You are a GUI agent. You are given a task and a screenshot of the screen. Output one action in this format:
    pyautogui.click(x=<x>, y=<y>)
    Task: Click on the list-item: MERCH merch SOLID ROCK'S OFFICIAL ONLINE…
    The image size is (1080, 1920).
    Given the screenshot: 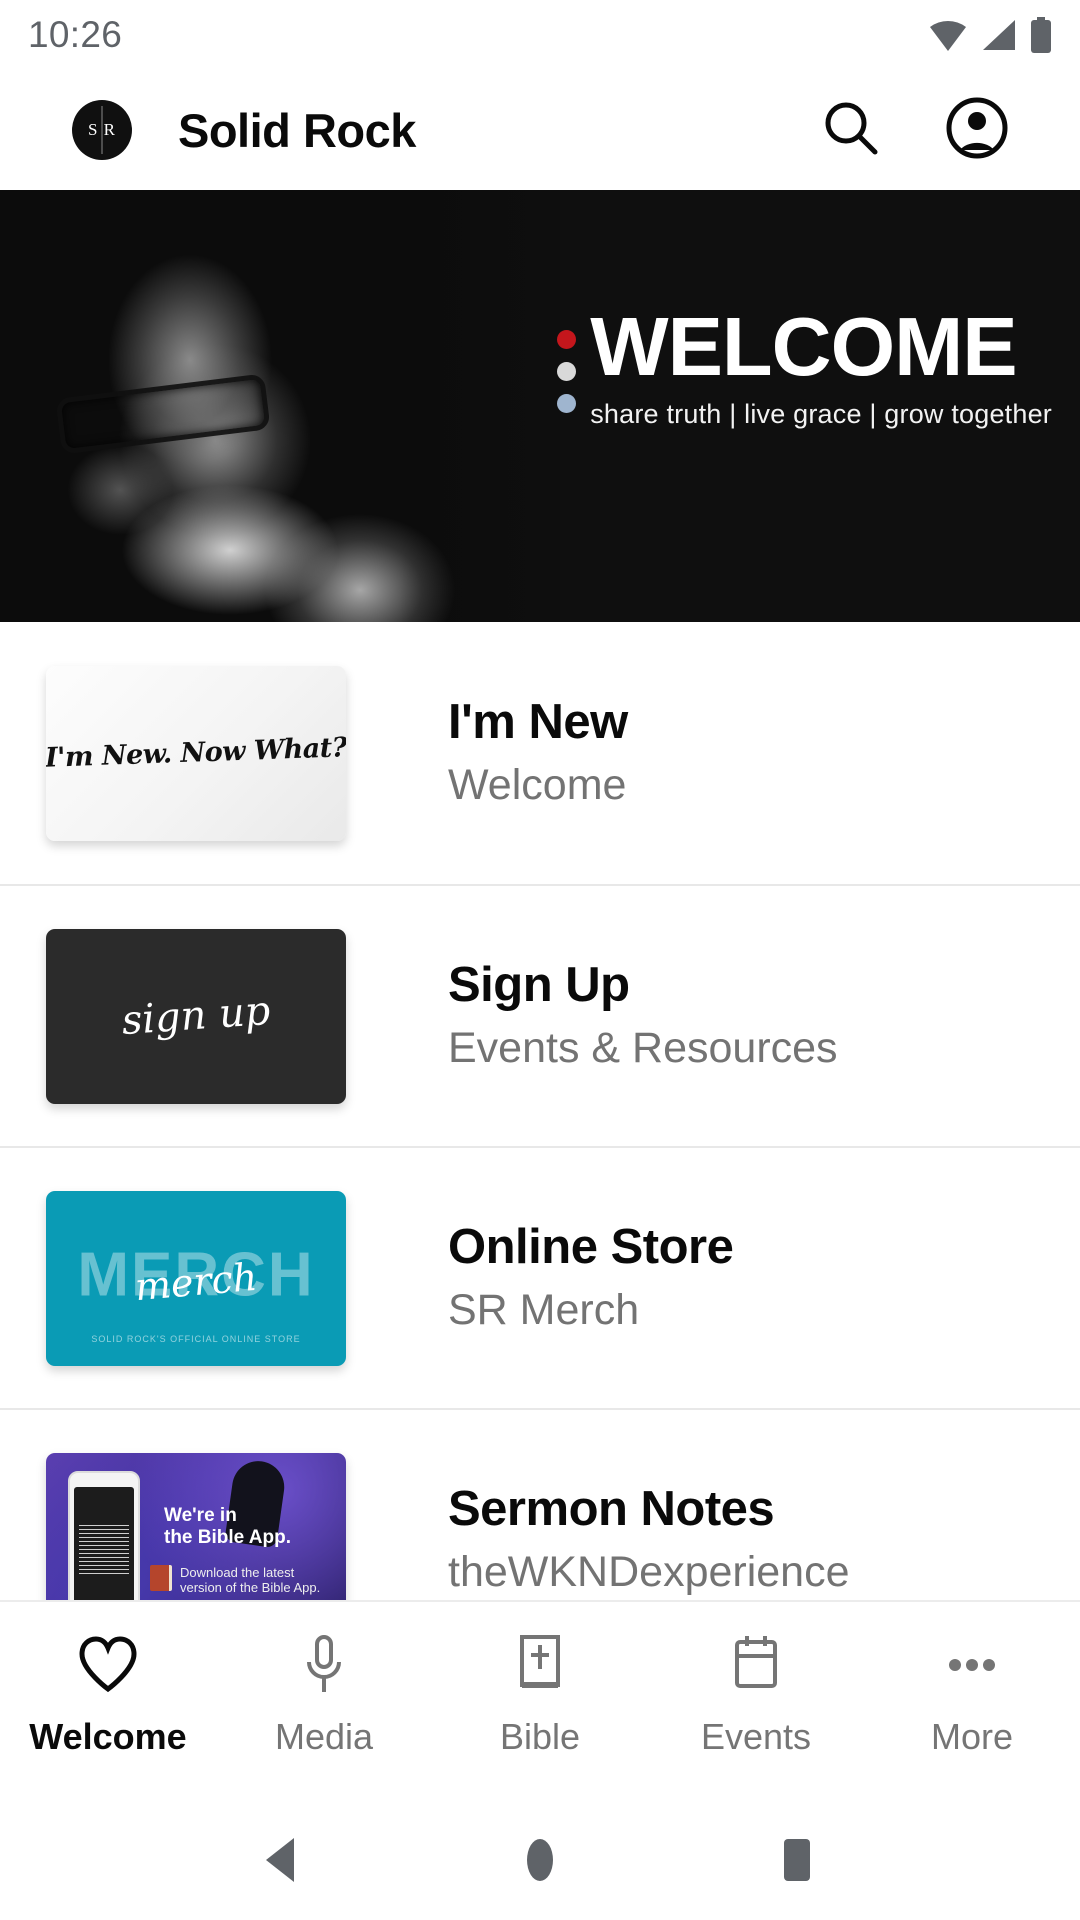 What is the action you would take?
    pyautogui.click(x=540, y=1277)
    